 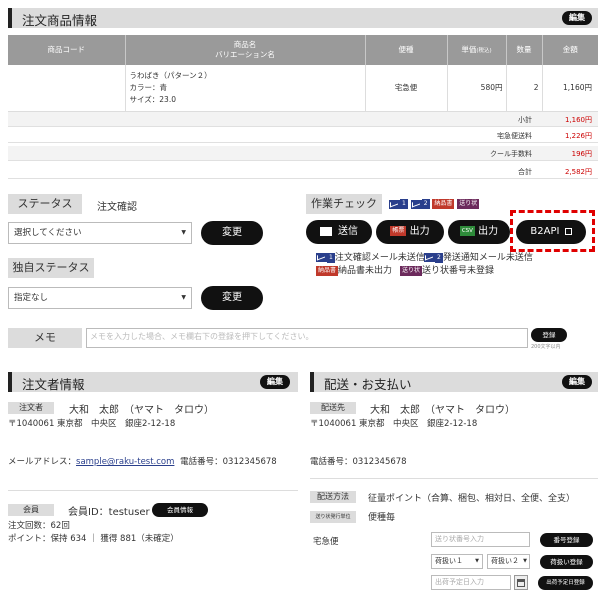 What do you see at coordinates (31, 408) in the screenshot?
I see `customer-role-label: 注文者` at bounding box center [31, 408].